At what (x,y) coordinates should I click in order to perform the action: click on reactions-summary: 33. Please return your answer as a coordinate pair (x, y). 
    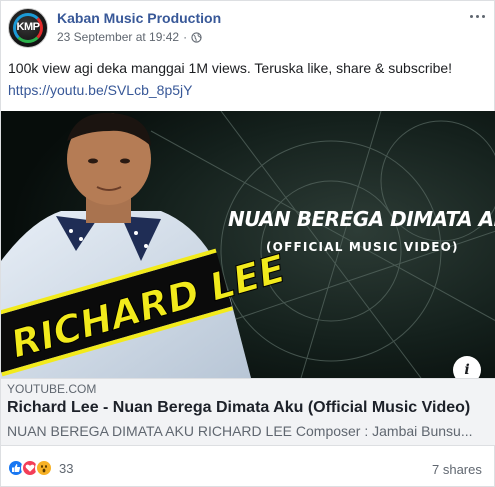
    Looking at the image, I should click on (40, 468).